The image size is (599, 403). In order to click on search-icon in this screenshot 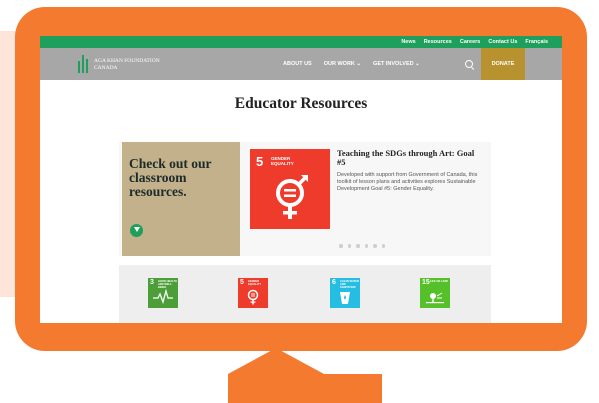, I will do `click(469, 64)`.